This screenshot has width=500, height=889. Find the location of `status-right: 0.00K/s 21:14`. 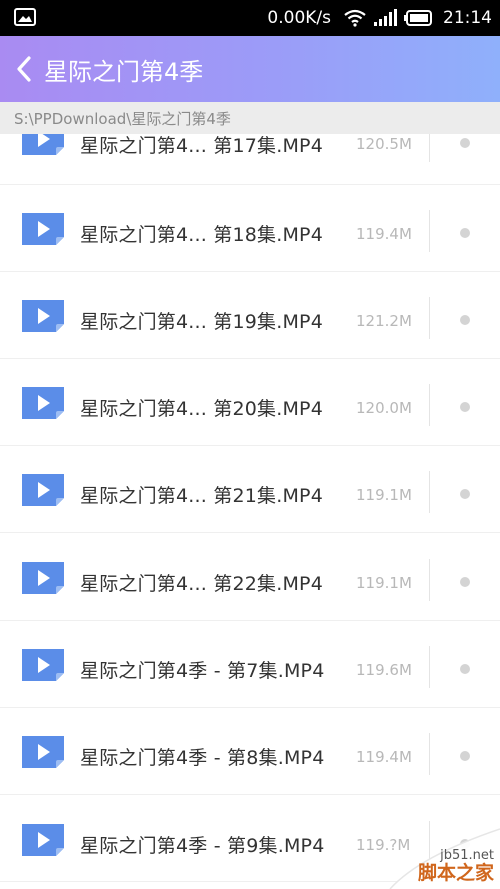

status-right: 0.00K/s 21:14 is located at coordinates (379, 18).